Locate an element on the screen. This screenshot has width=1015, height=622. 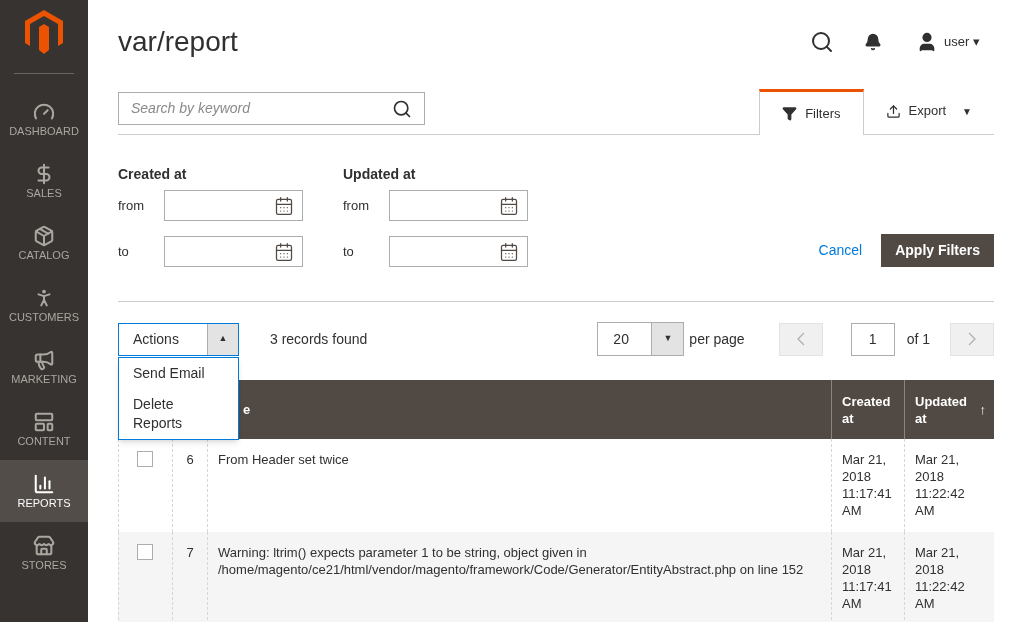
layout-icon is located at coordinates (44, 422).